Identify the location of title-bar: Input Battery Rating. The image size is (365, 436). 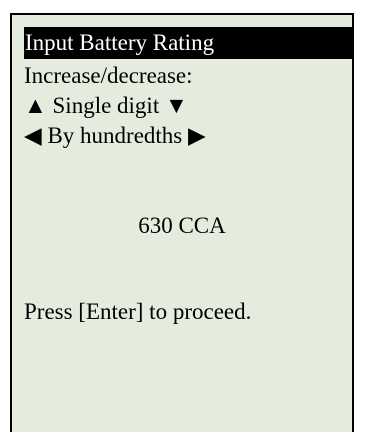
(188, 43).